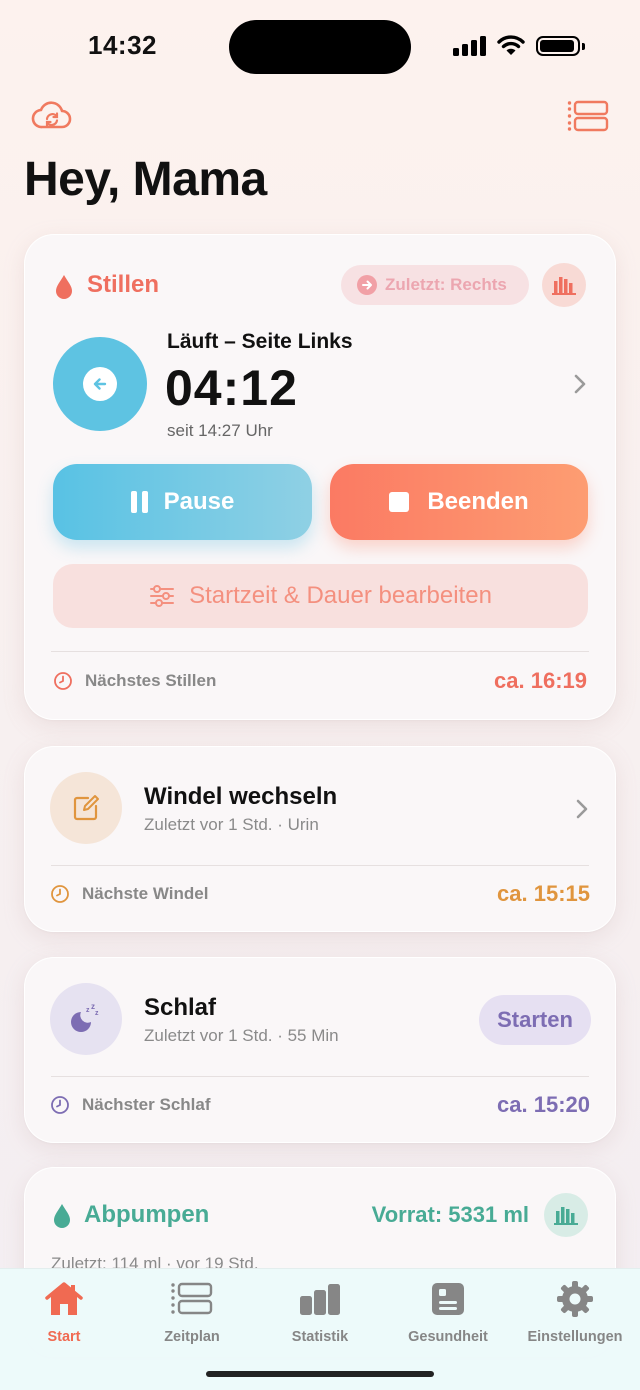 This screenshot has height=1390, width=640. What do you see at coordinates (535, 1020) in the screenshot?
I see `start-sleep-button: Starten` at bounding box center [535, 1020].